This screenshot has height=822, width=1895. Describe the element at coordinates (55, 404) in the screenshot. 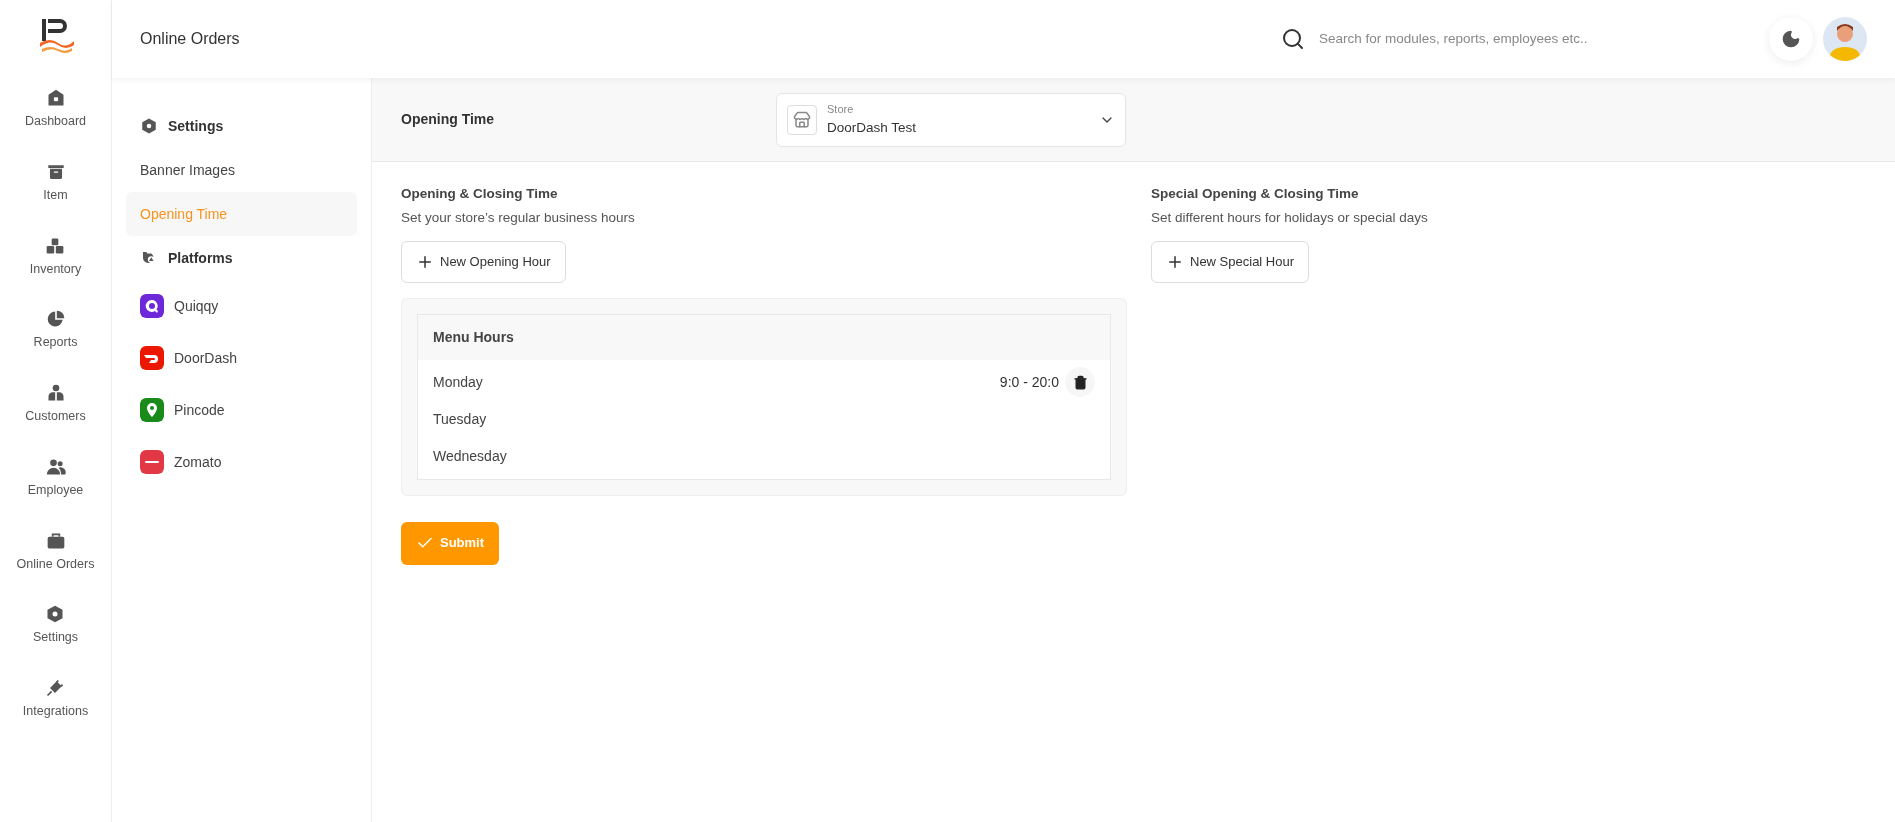

I see `nav-item: Customers` at that location.